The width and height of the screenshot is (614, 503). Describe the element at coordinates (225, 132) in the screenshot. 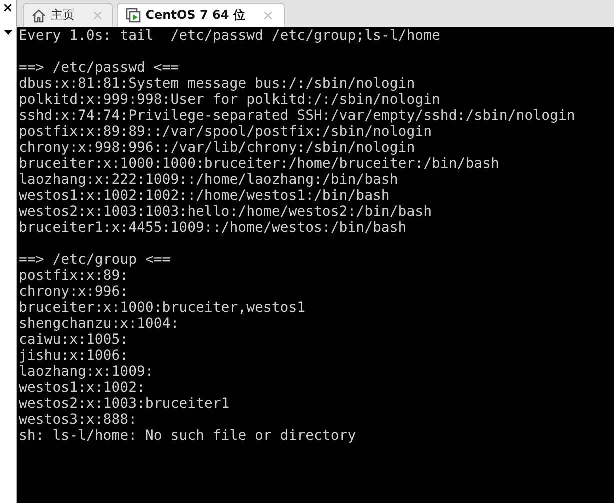

I see `terminal-line: postfix:x:89:89::/var/spool/postfix:/sbin/nologin` at that location.